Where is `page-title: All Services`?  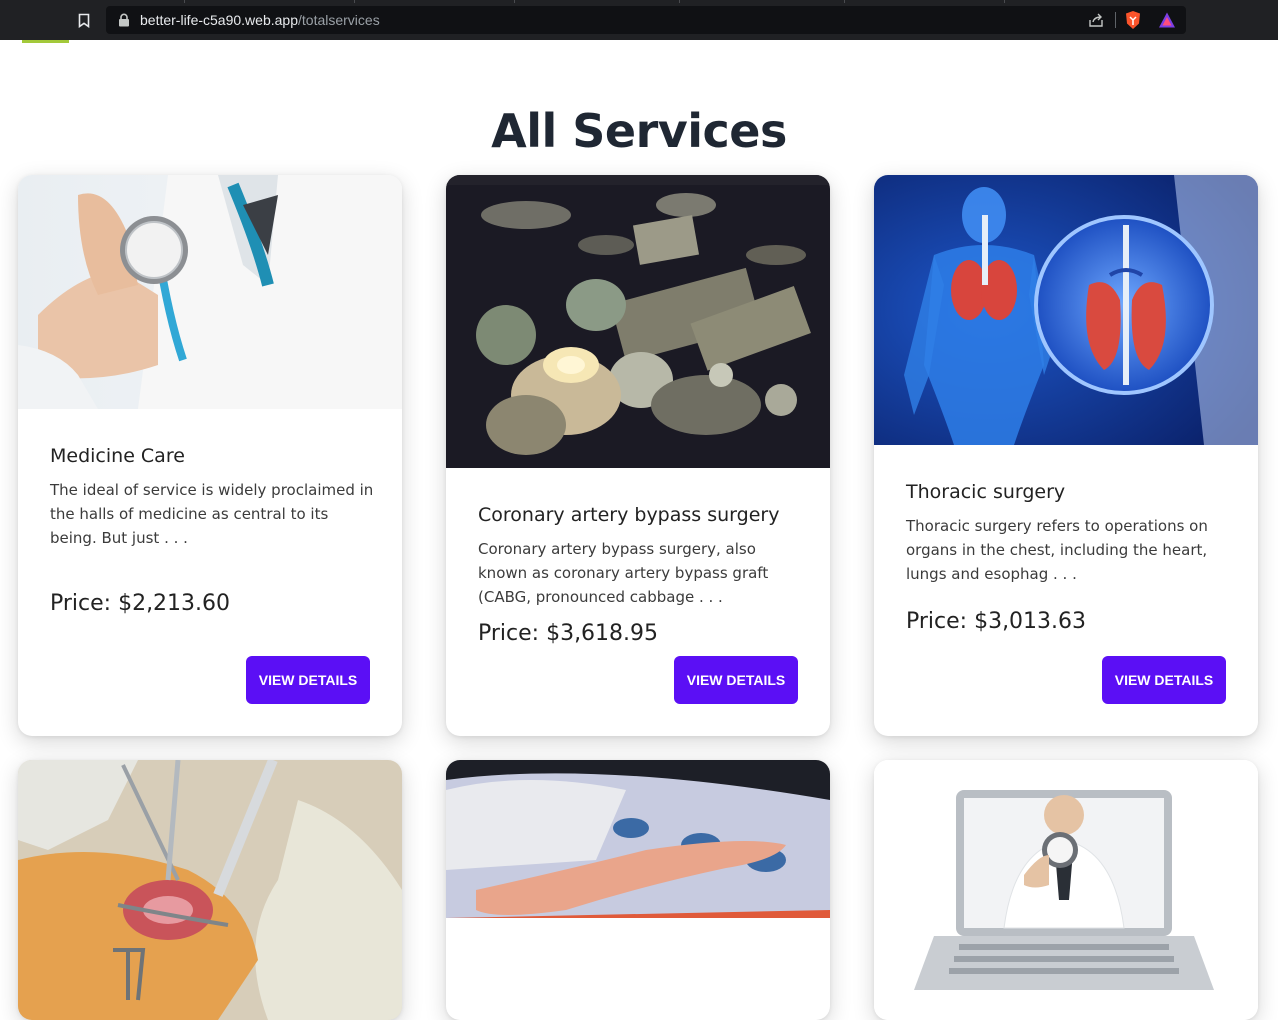
page-title: All Services is located at coordinates (639, 131).